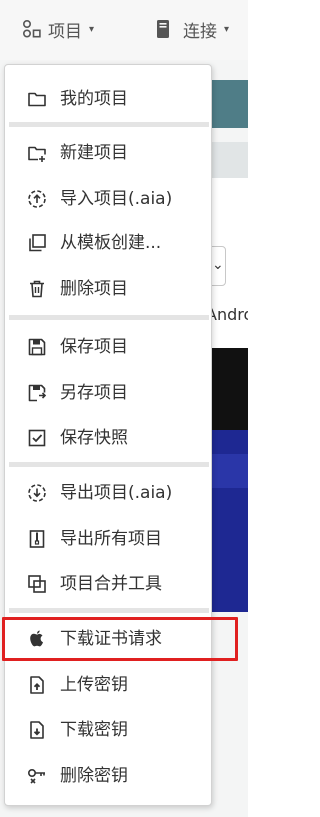 The image size is (320, 817). I want to click on background-android-label: Andro, so click(227, 314).